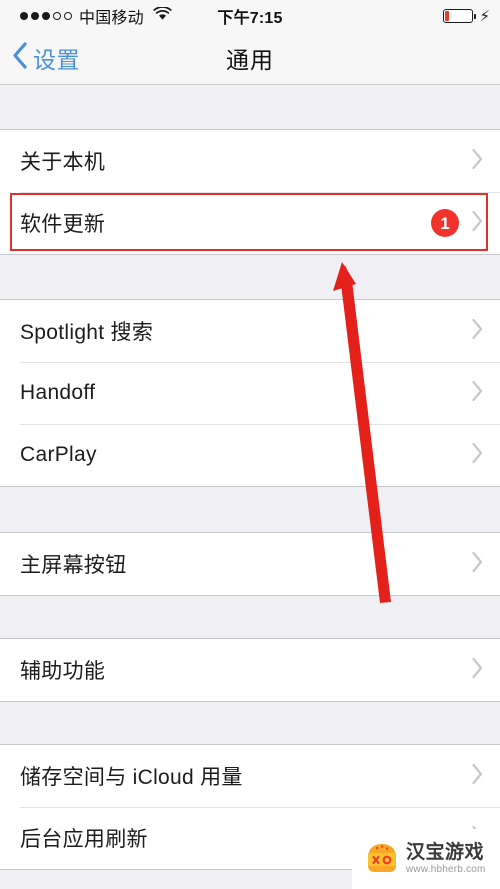 Image resolution: width=500 pixels, height=889 pixels. I want to click on settings-group-1: 关于本机 软件更新 1, so click(250, 192).